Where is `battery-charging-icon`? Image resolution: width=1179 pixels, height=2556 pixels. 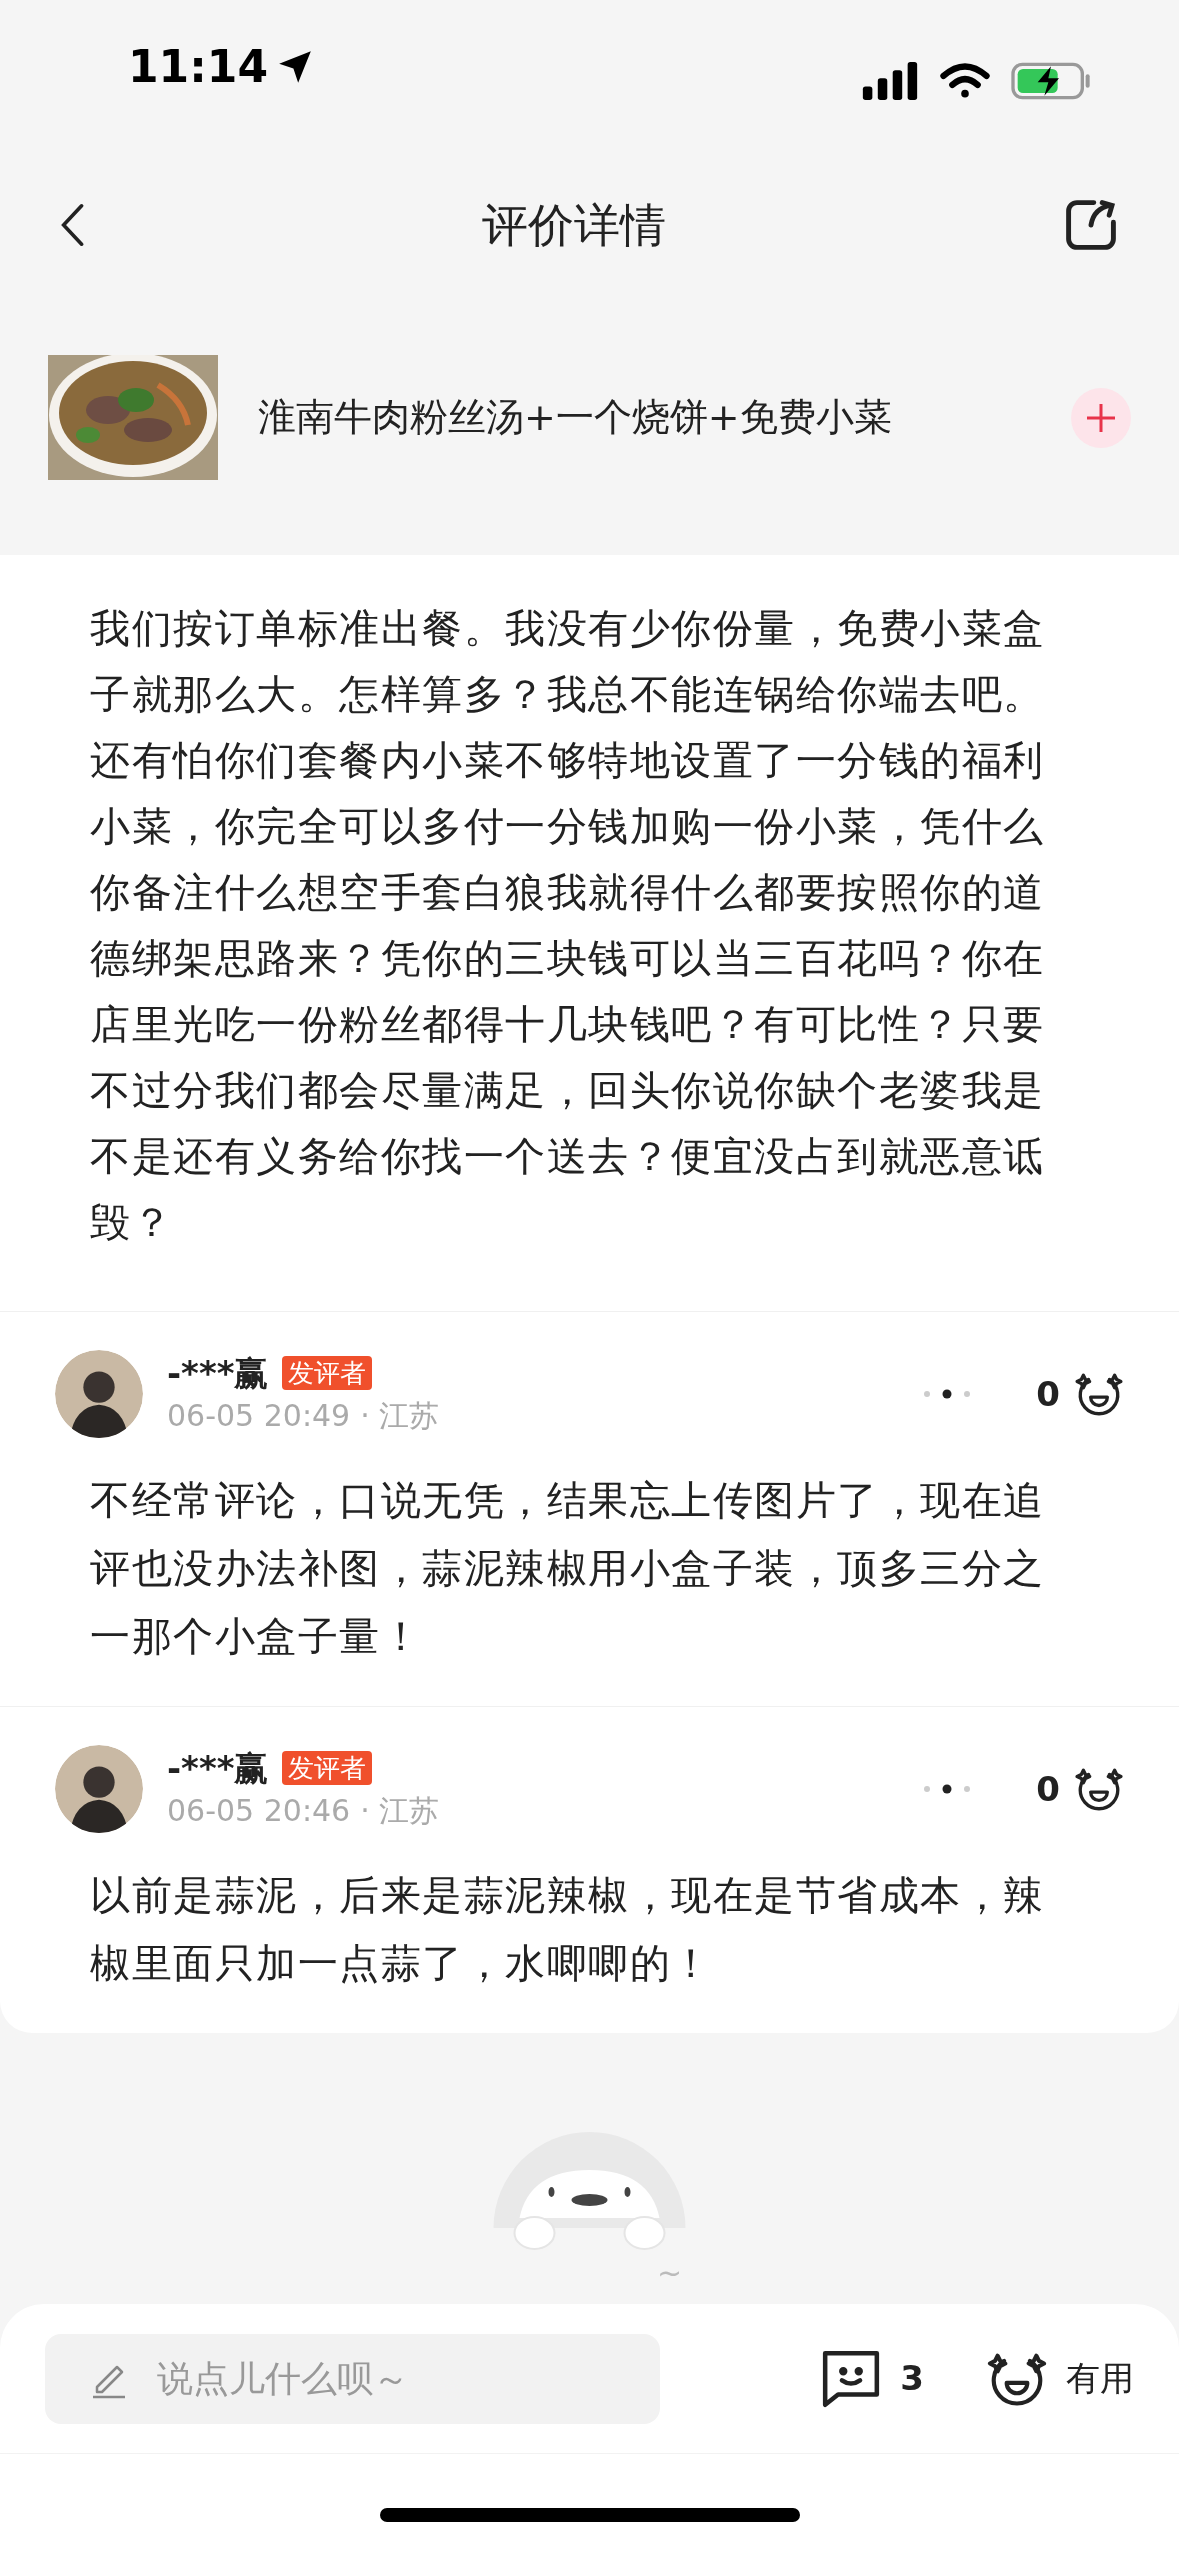 battery-charging-icon is located at coordinates (1051, 81).